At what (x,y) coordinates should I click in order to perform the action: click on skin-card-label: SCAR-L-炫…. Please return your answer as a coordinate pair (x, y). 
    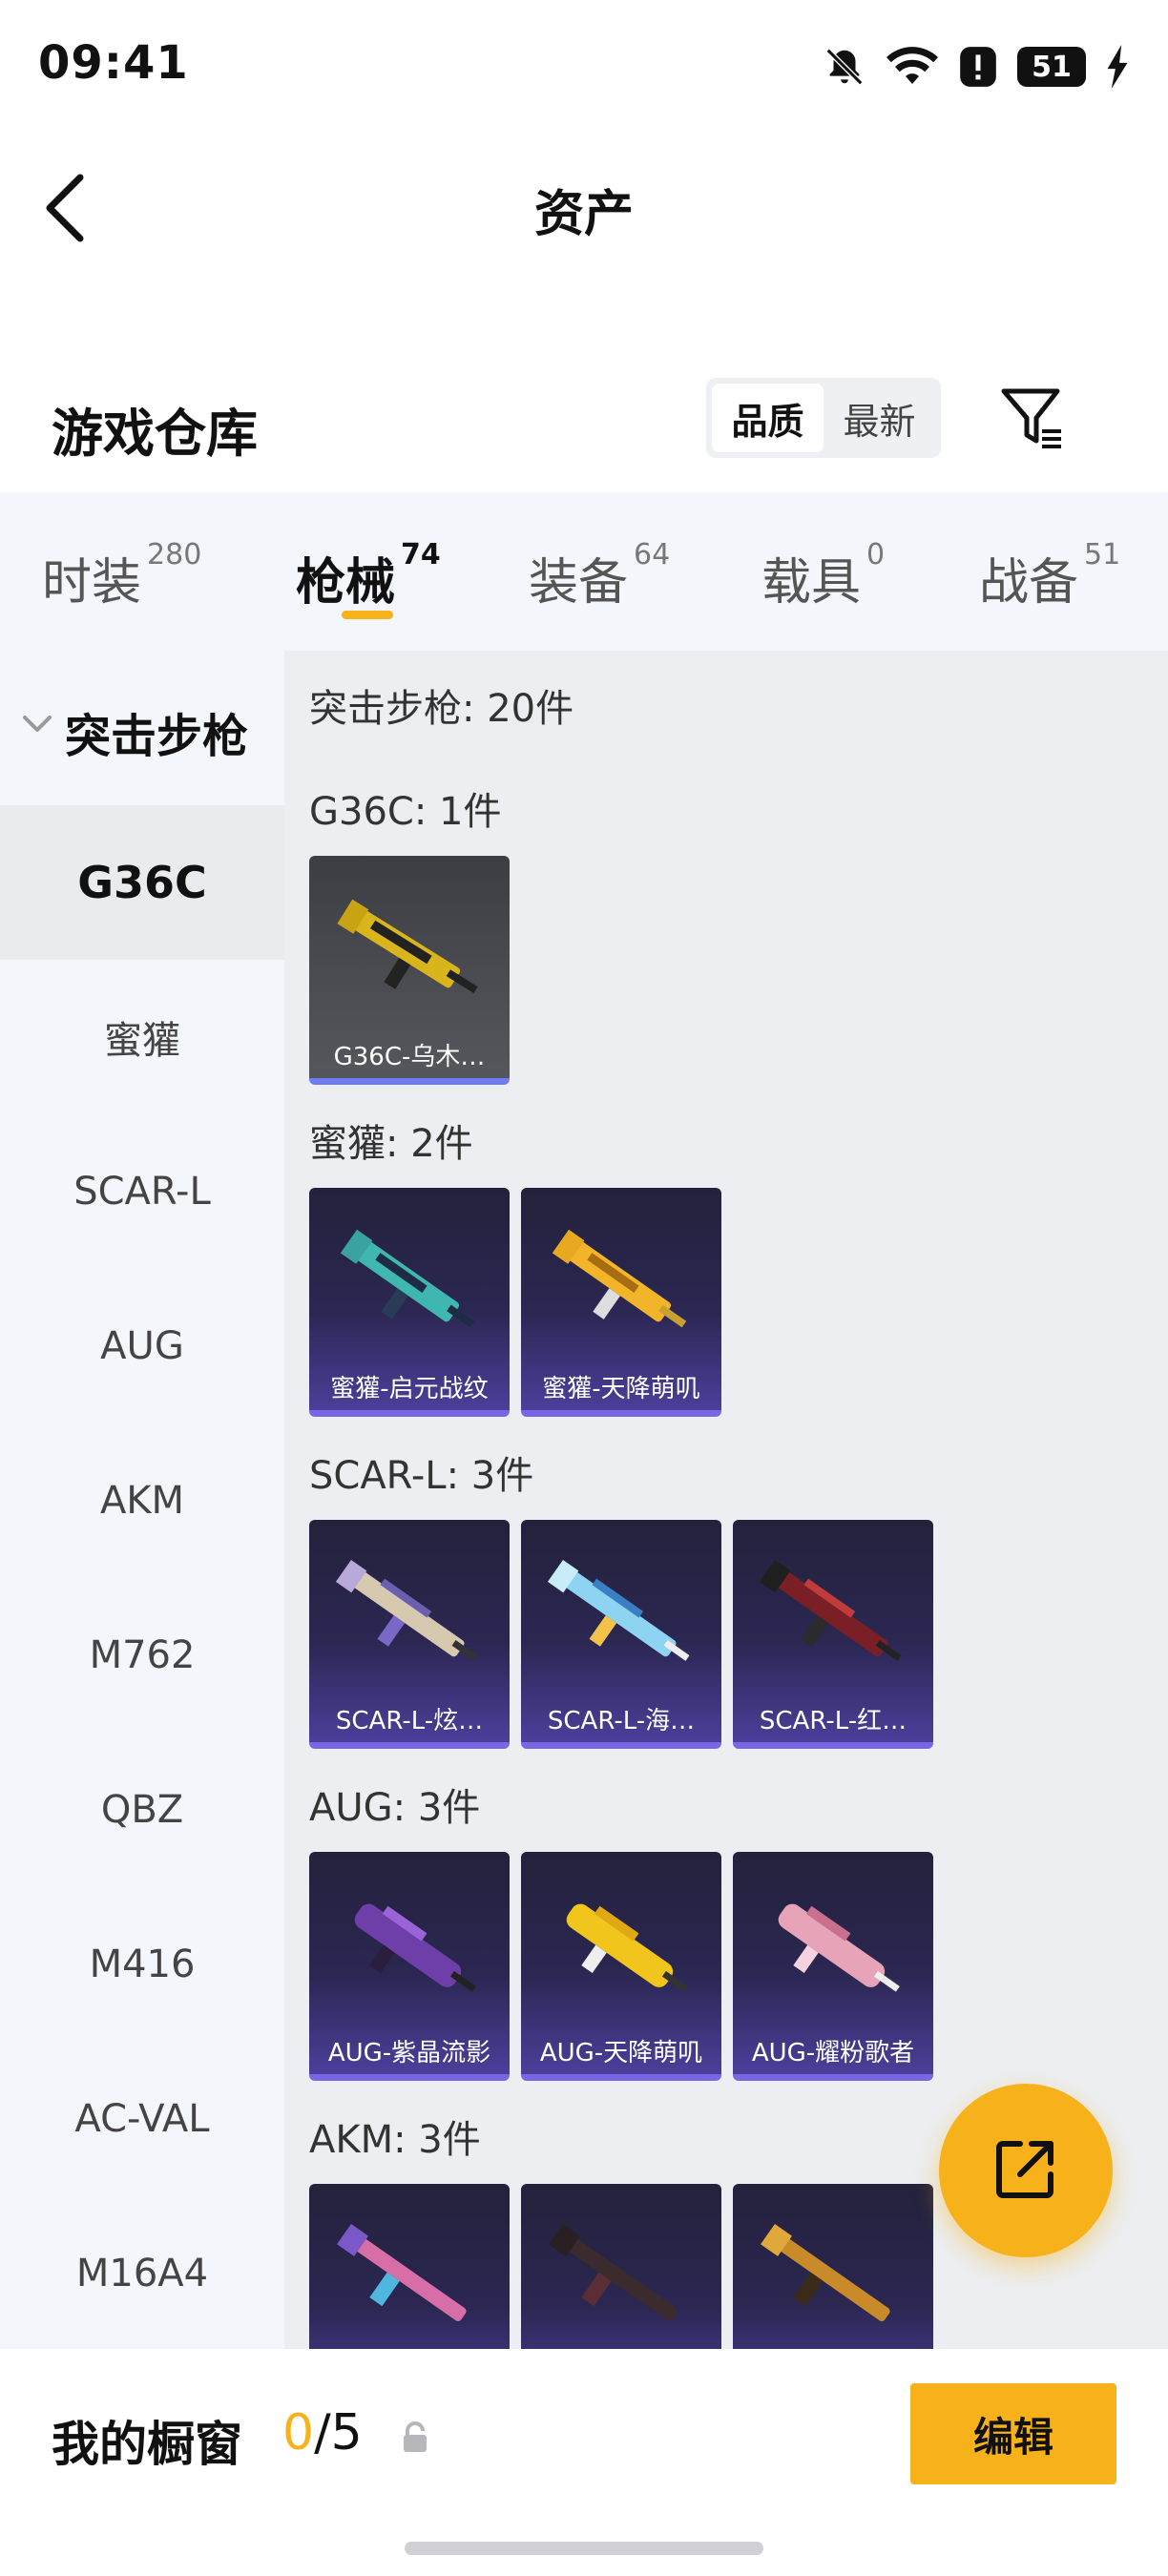
    Looking at the image, I should click on (409, 1721).